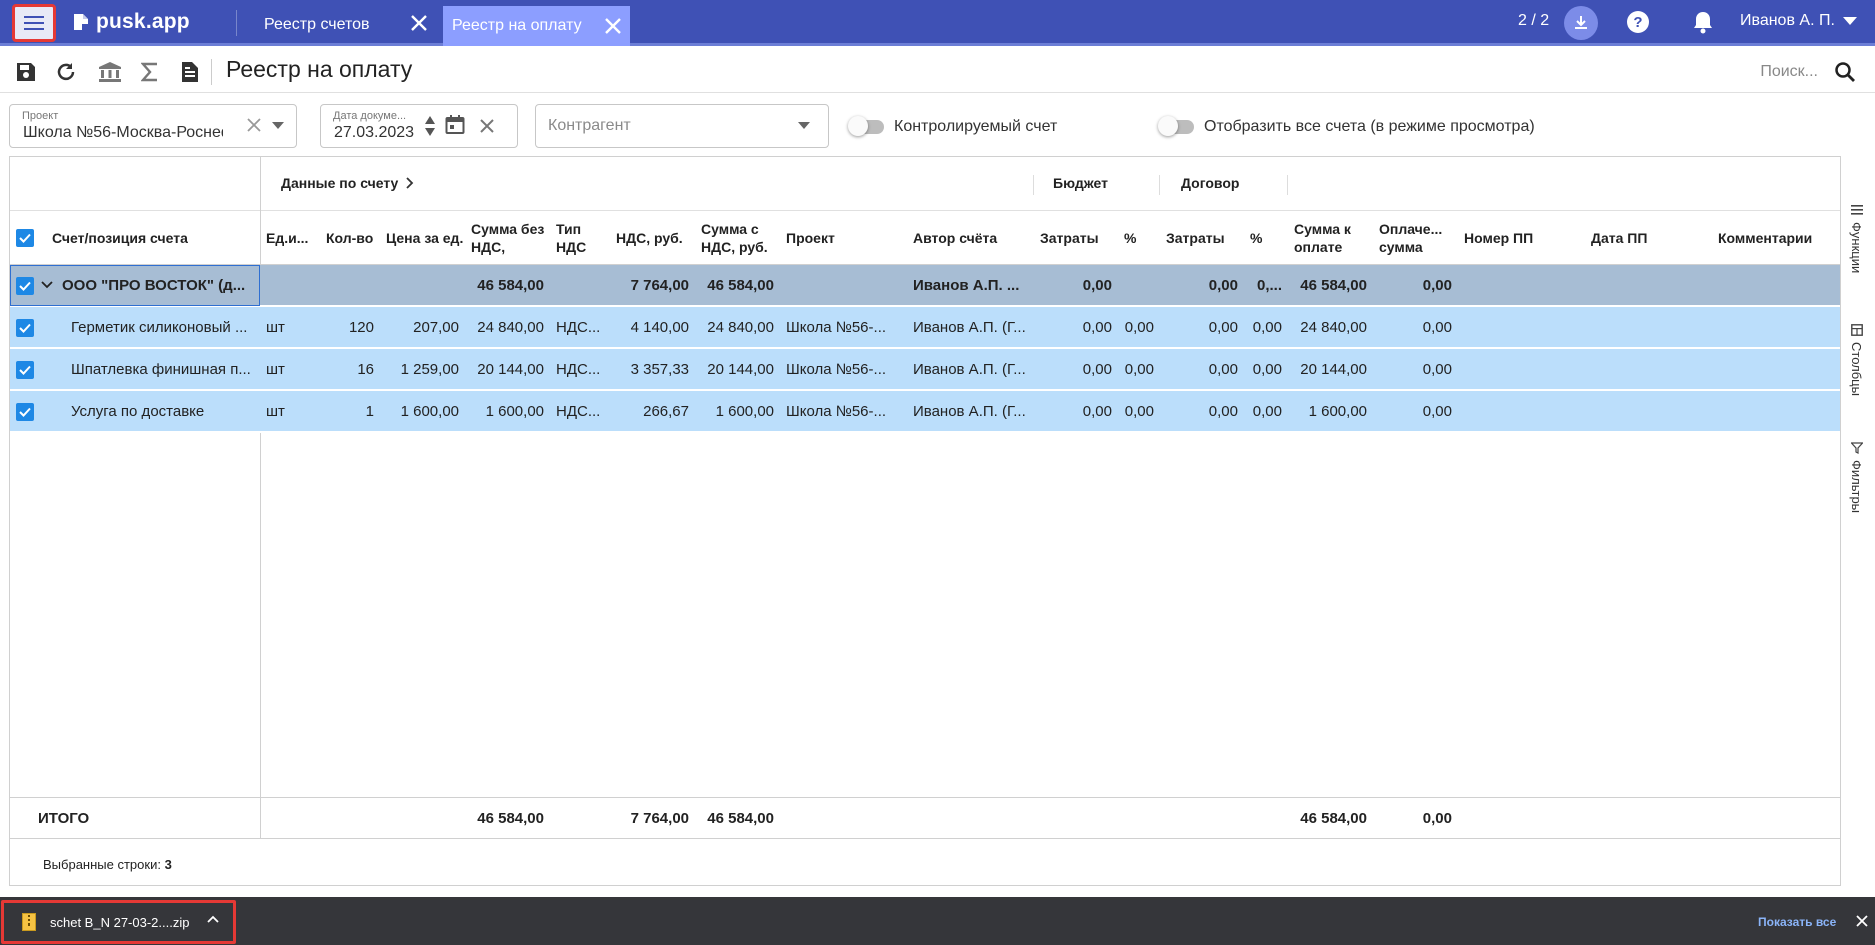 This screenshot has width=1875, height=945. Describe the element at coordinates (419, 126) in the screenshot. I see `document-date-field: Дата докуме... 27.03.2023` at that location.